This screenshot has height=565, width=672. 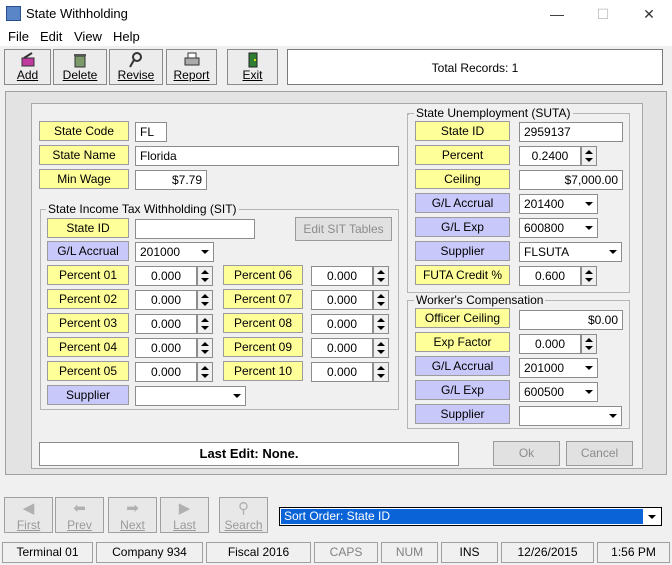 What do you see at coordinates (88, 36) in the screenshot?
I see `menu-view: View` at bounding box center [88, 36].